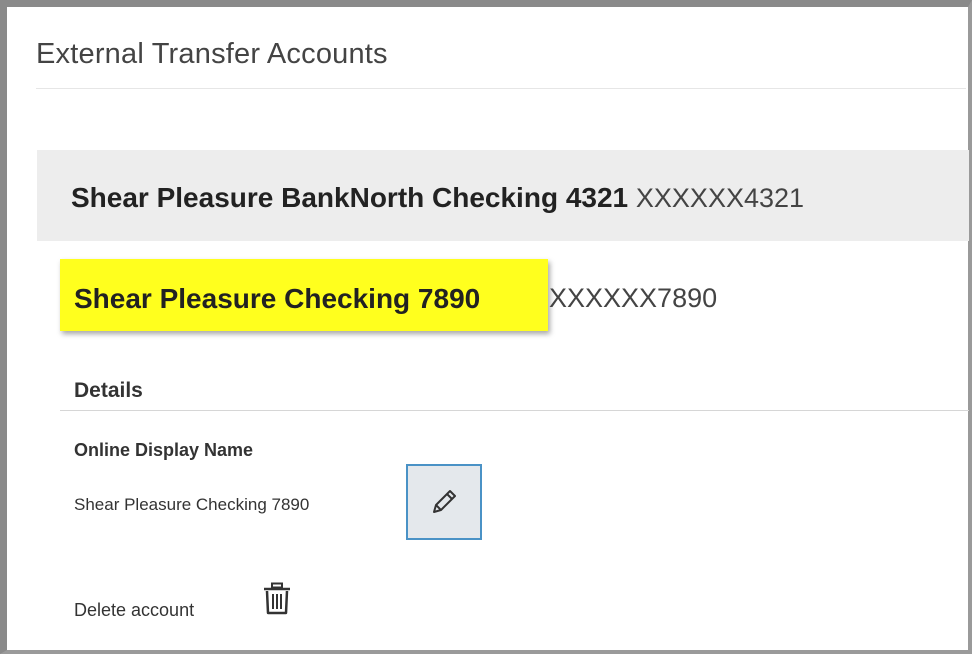  What do you see at coordinates (501, 88) in the screenshot?
I see `title-divider` at bounding box center [501, 88].